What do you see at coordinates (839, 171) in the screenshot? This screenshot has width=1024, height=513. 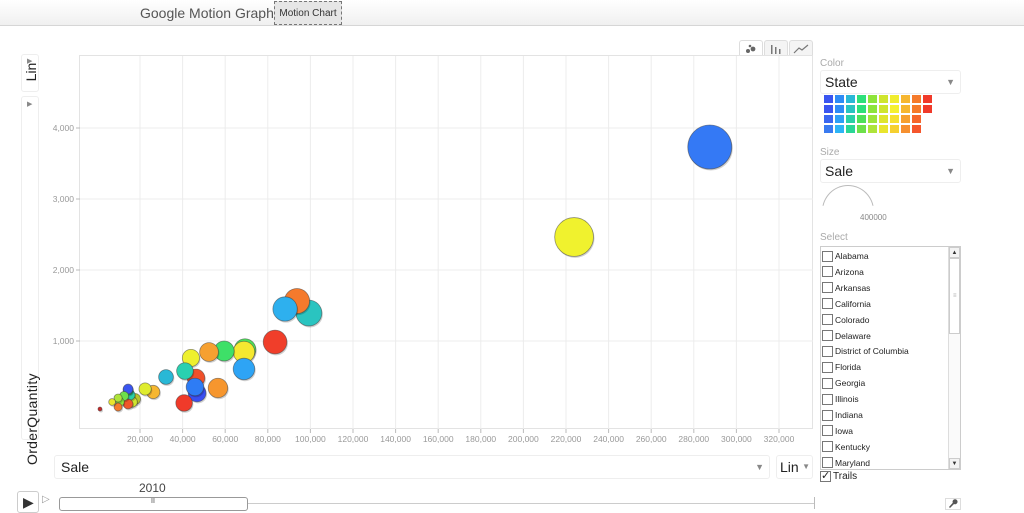 I see `size-dropdown-value: Sale` at bounding box center [839, 171].